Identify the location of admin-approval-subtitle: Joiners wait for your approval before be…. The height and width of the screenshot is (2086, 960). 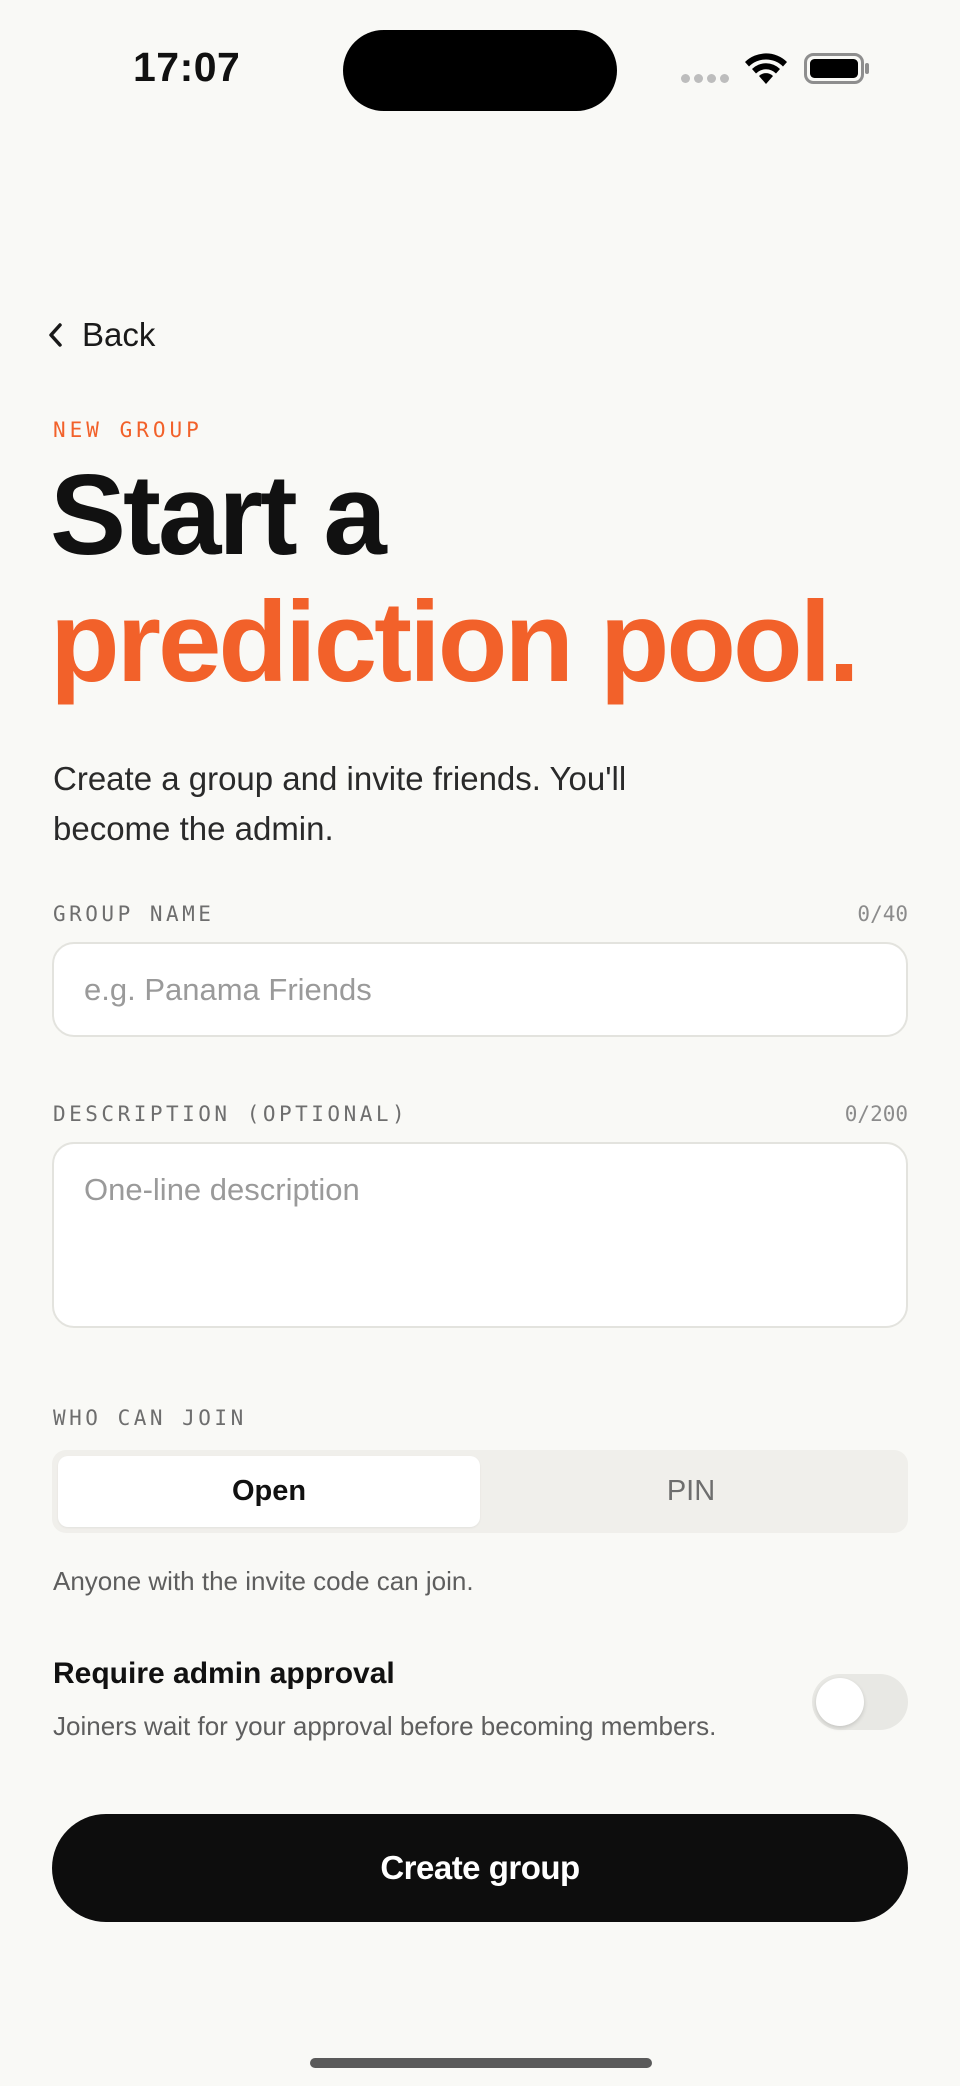
(385, 1726).